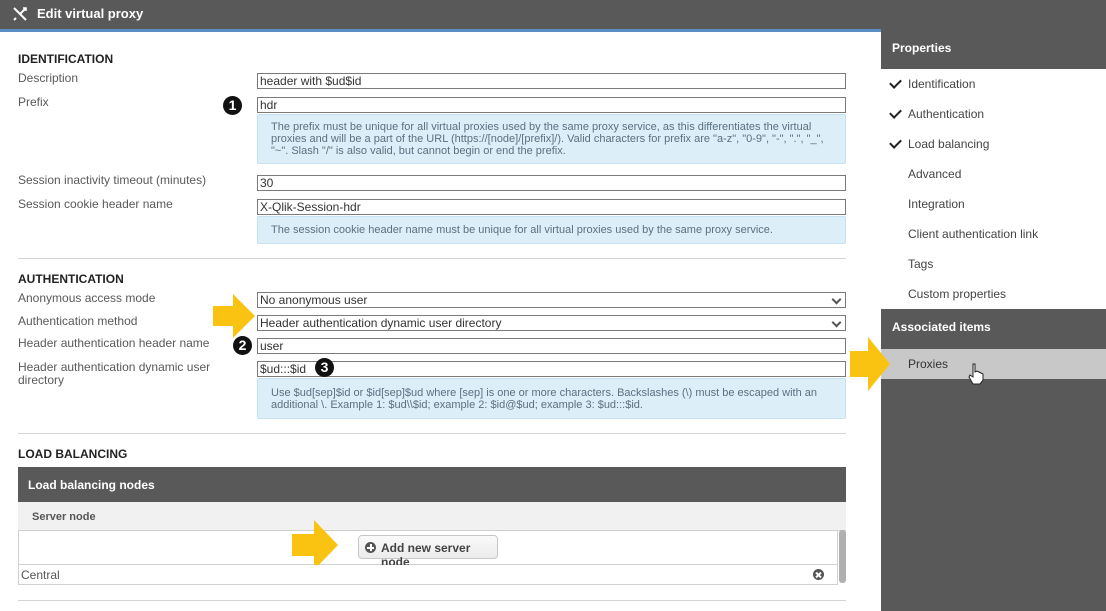 The width and height of the screenshot is (1106, 611). I want to click on lb-nodes-header: Load balancing nodes, so click(432, 484).